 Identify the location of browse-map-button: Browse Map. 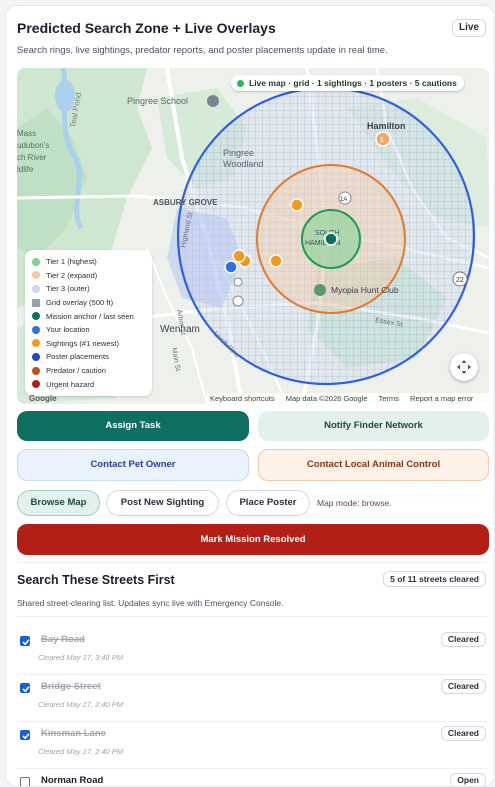
(58, 503).